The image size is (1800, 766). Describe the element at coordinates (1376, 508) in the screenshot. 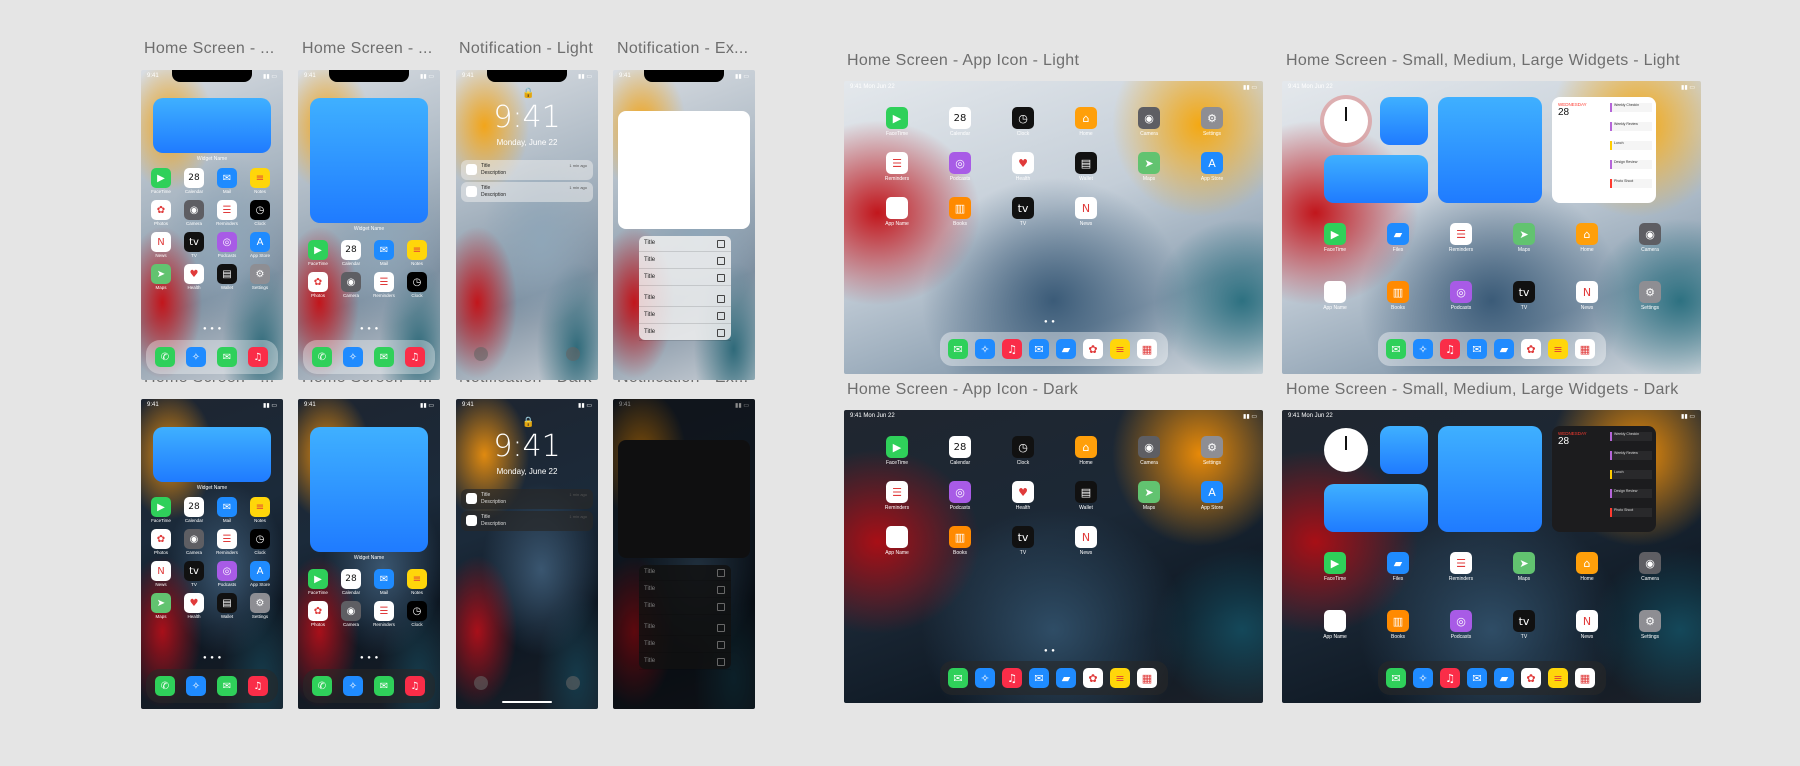

I see `medium-widget` at that location.